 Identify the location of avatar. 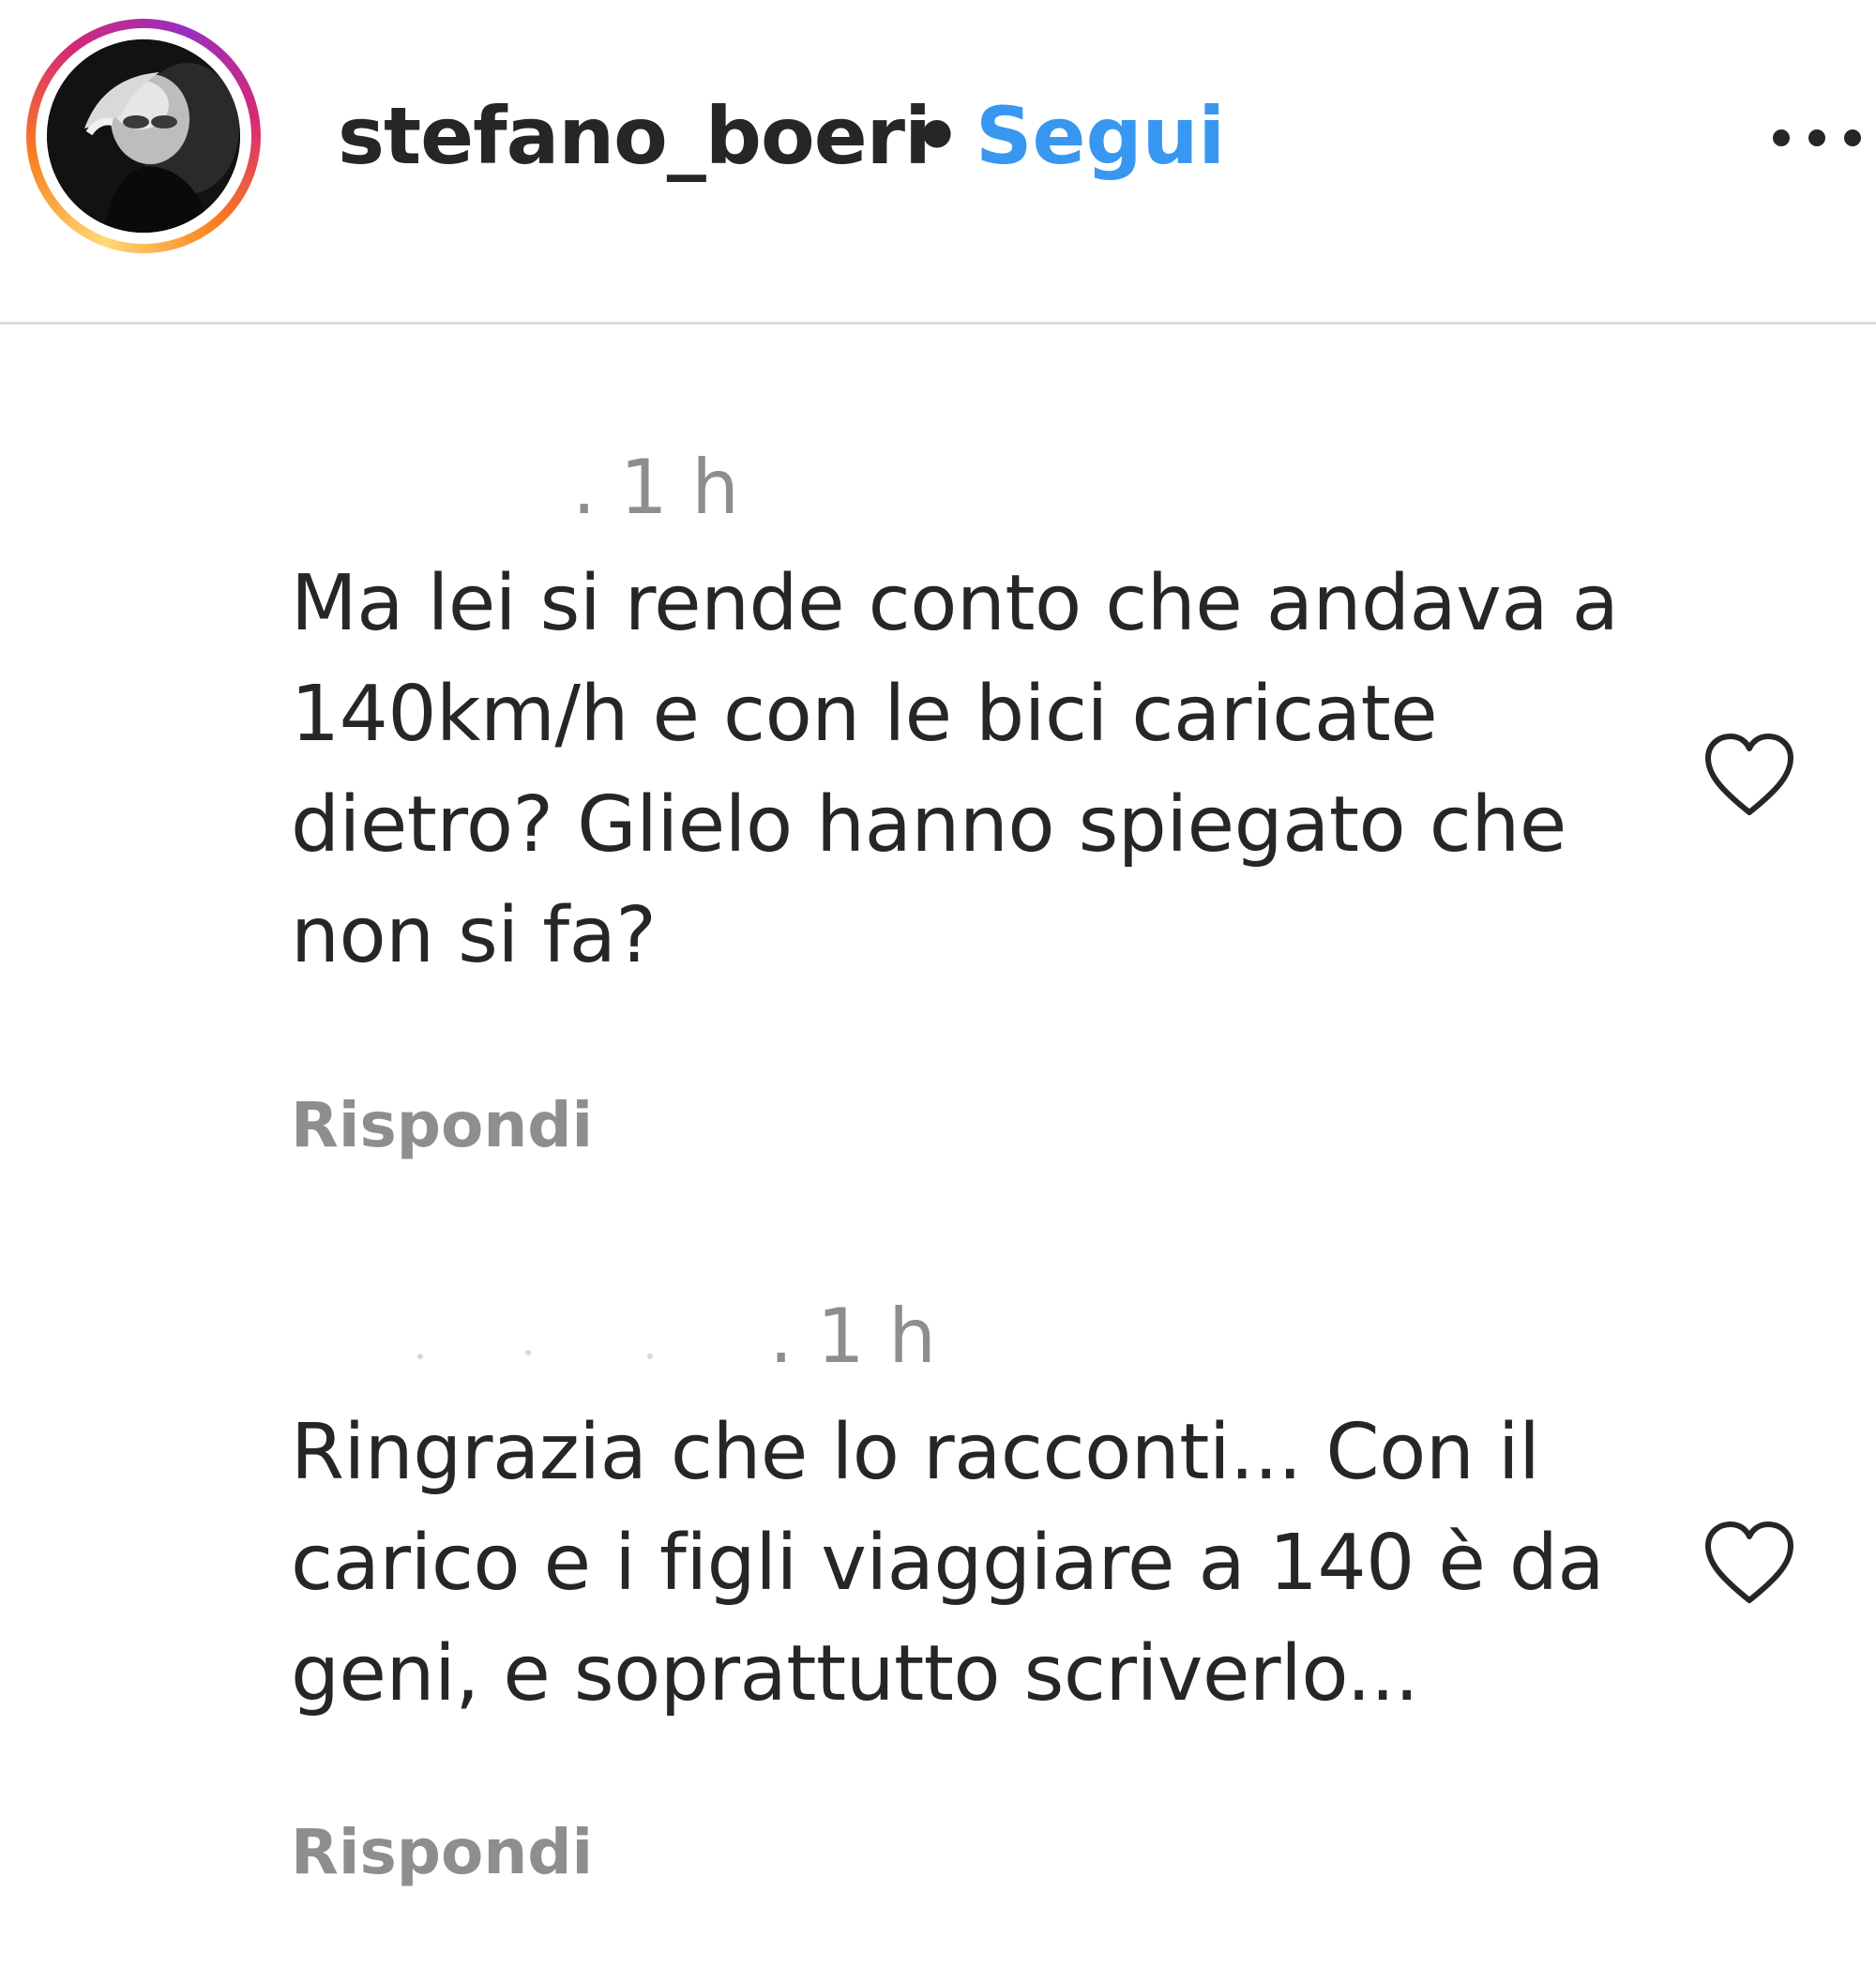
(143, 136).